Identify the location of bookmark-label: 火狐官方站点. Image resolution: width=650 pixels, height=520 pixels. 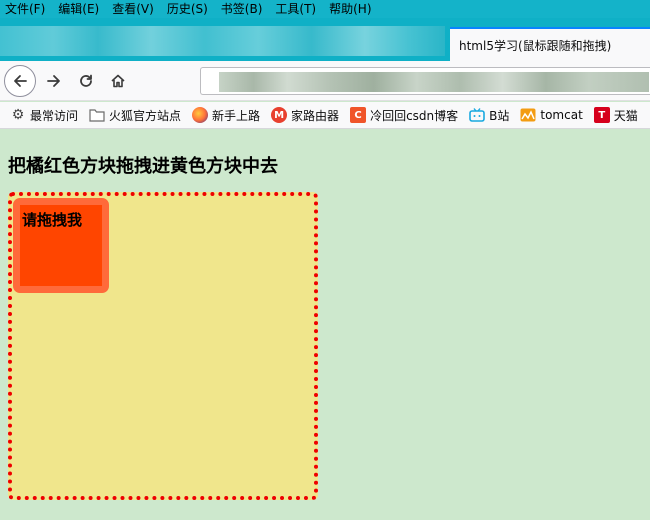
(145, 115).